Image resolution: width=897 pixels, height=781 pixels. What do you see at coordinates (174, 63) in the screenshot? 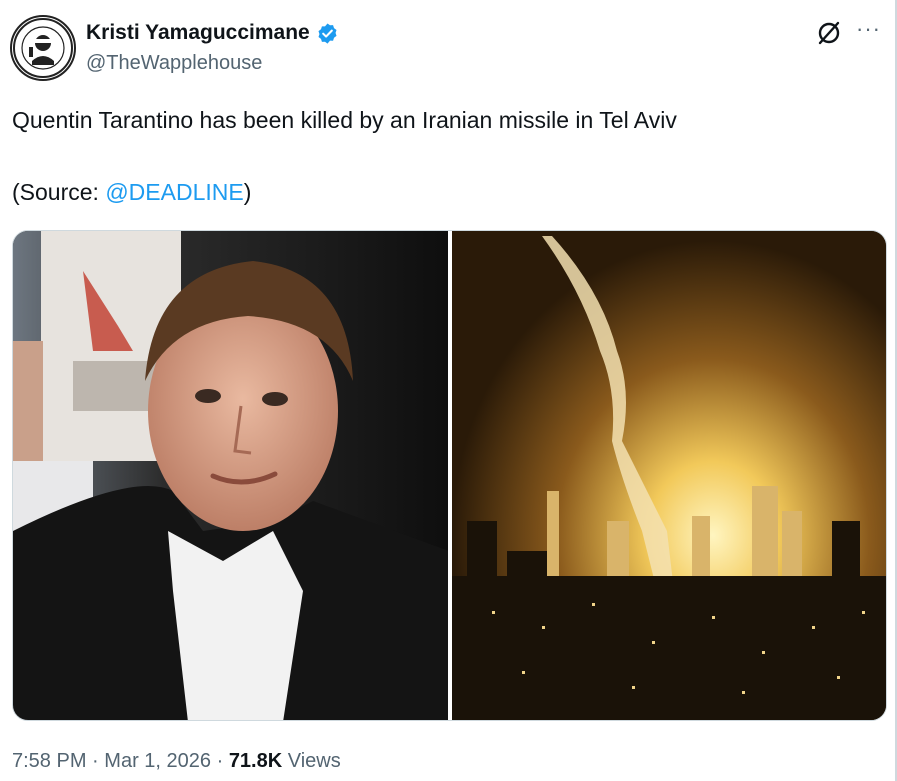
I see `author-handle: @TheWapplehouse` at bounding box center [174, 63].